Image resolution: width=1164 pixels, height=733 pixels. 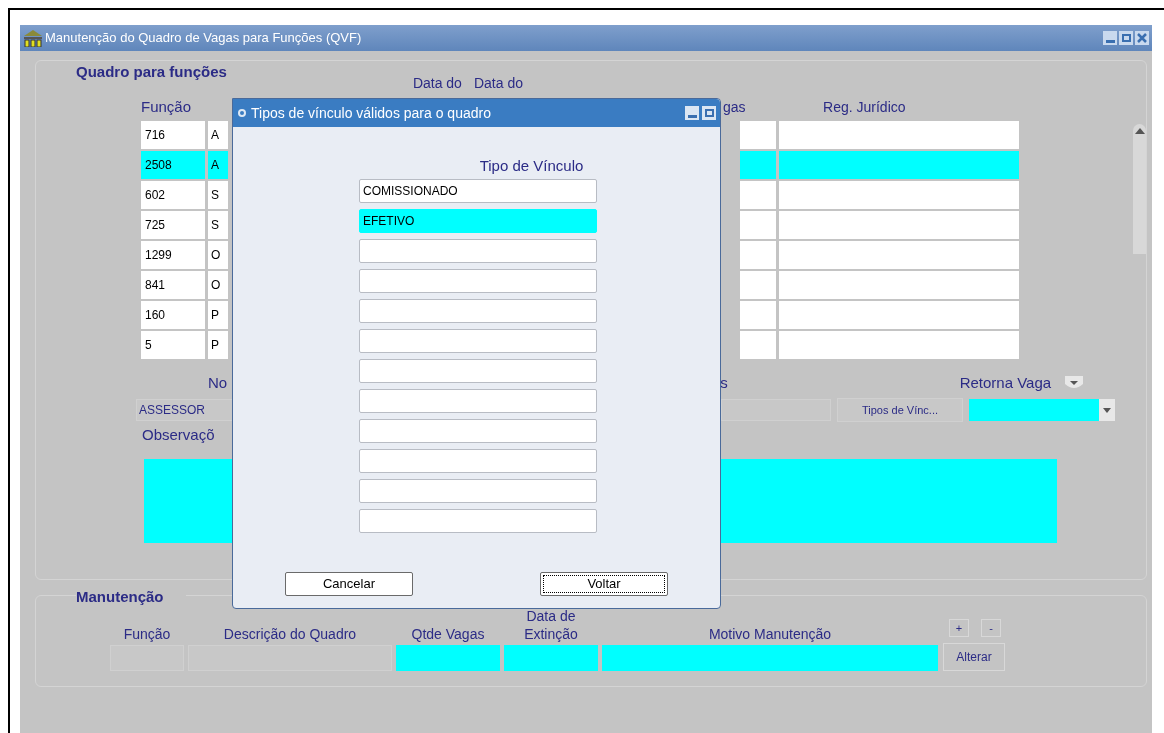 I want to click on field-label: No, so click(x=218, y=382).